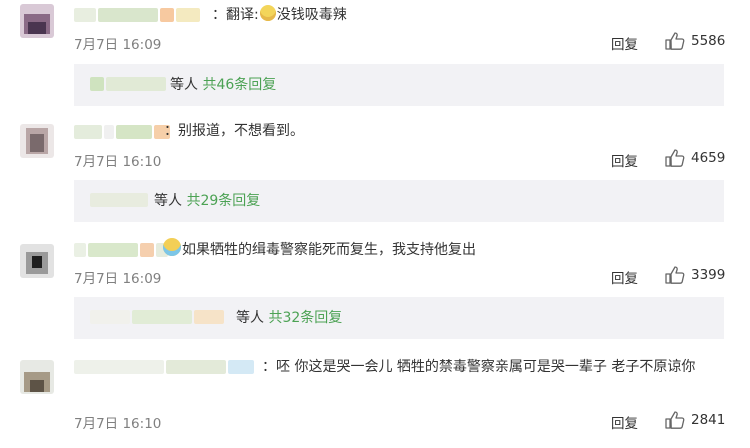 The height and width of the screenshot is (448, 750). I want to click on replies-summary: 等人 共46条回复, so click(223, 85).